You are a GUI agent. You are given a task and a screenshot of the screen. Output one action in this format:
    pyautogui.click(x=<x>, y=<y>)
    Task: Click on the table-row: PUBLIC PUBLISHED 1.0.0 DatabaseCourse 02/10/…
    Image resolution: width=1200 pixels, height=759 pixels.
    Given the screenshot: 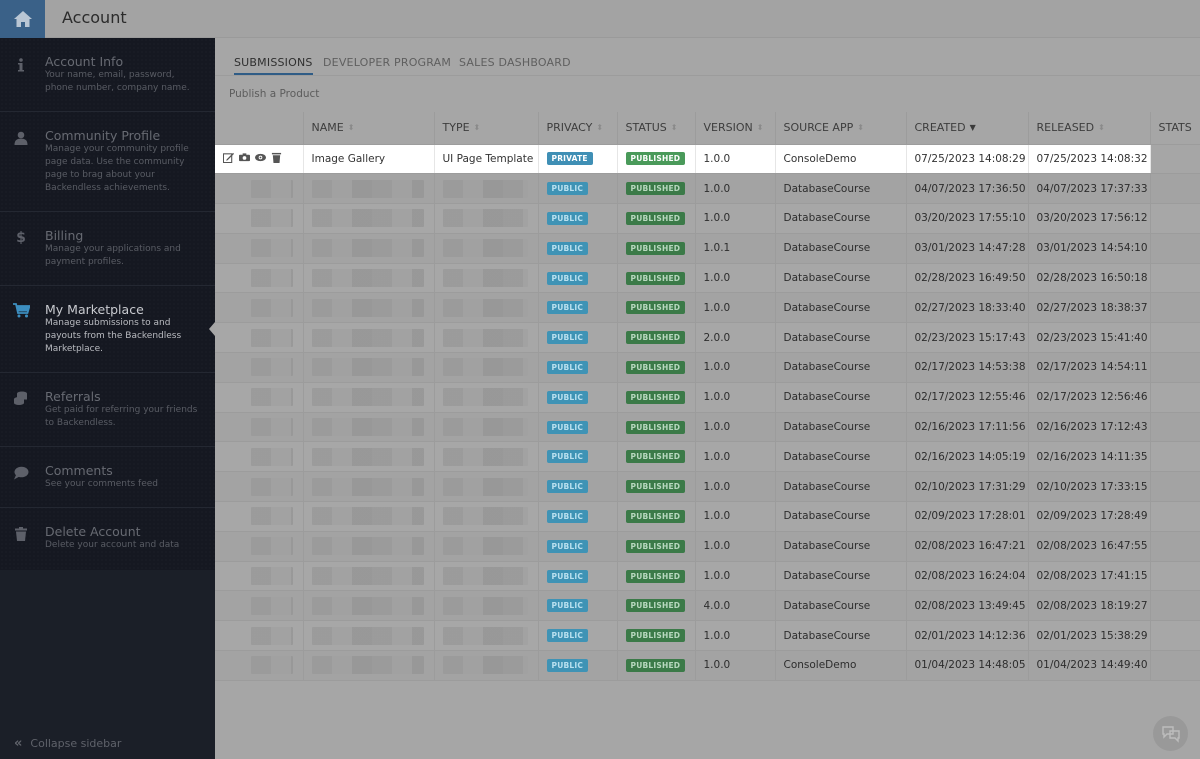 What is the action you would take?
    pyautogui.click(x=707, y=487)
    